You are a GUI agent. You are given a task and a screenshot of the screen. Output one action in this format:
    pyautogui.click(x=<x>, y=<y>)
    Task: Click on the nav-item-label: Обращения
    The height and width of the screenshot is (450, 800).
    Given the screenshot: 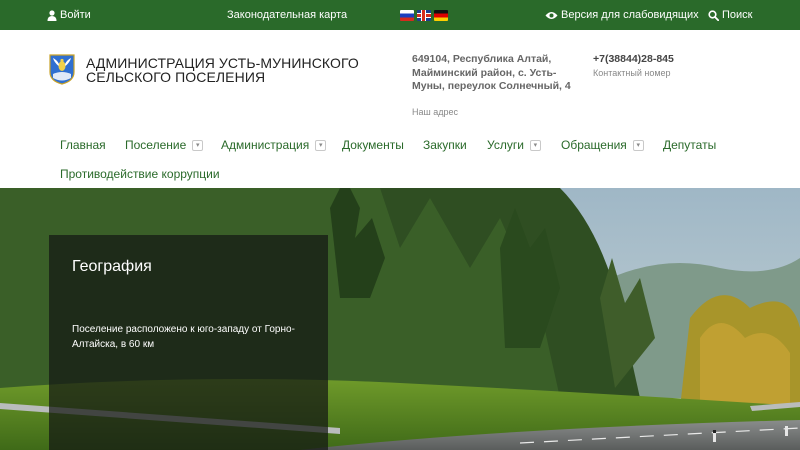 What is the action you would take?
    pyautogui.click(x=594, y=145)
    